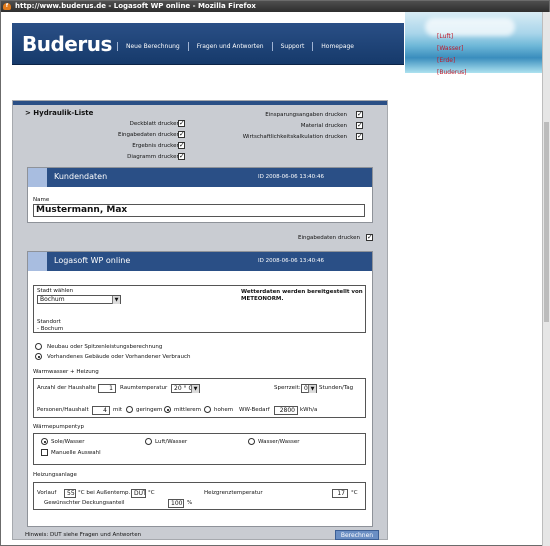 The height and width of the screenshot is (546, 550). What do you see at coordinates (452, 49) in the screenshot?
I see `link-wasser: [Wasser]` at bounding box center [452, 49].